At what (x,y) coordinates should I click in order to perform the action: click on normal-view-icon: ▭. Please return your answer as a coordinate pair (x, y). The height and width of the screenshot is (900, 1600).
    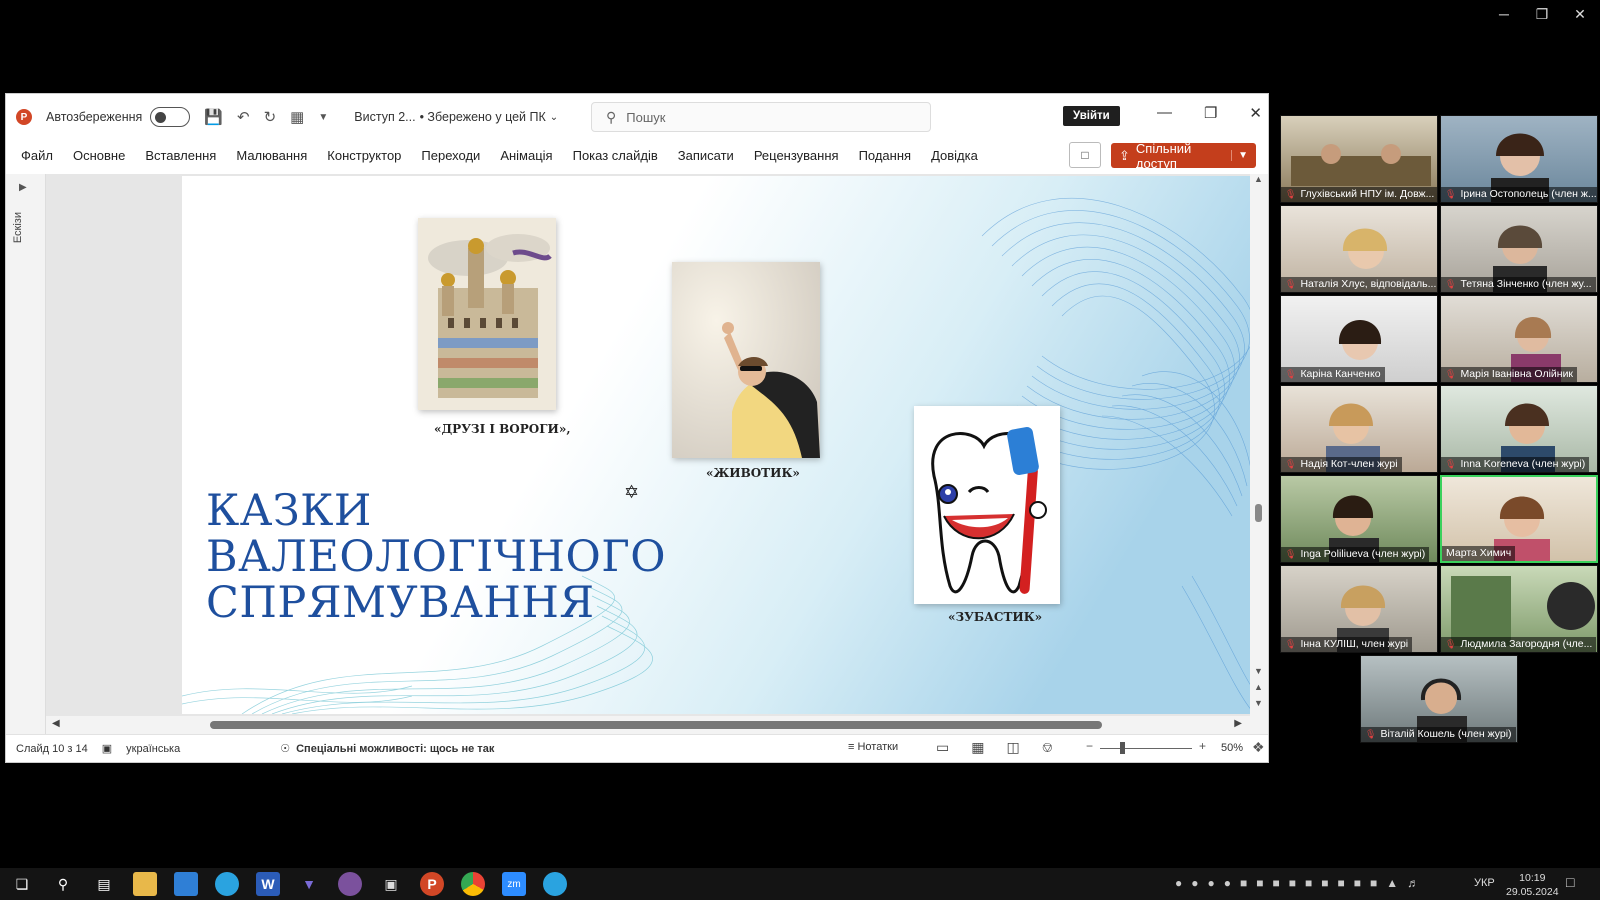
    Looking at the image, I should click on (942, 747).